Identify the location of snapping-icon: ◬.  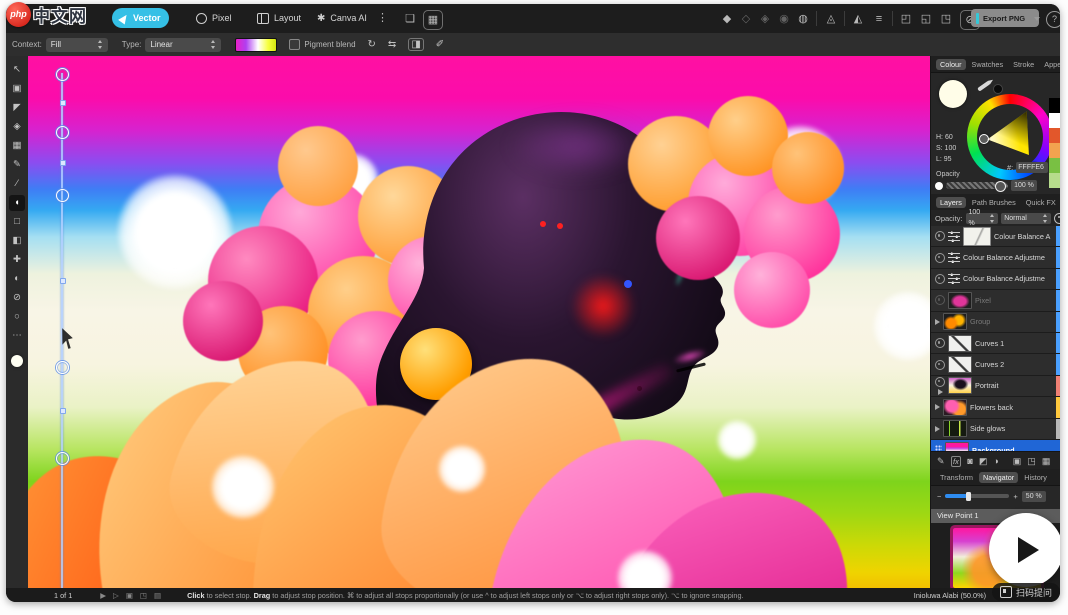
(831, 19).